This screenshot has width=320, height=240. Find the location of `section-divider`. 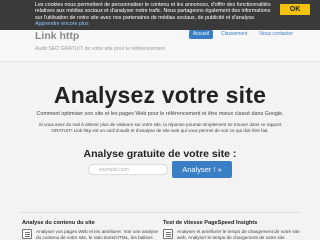

section-divider is located at coordinates (160, 212).